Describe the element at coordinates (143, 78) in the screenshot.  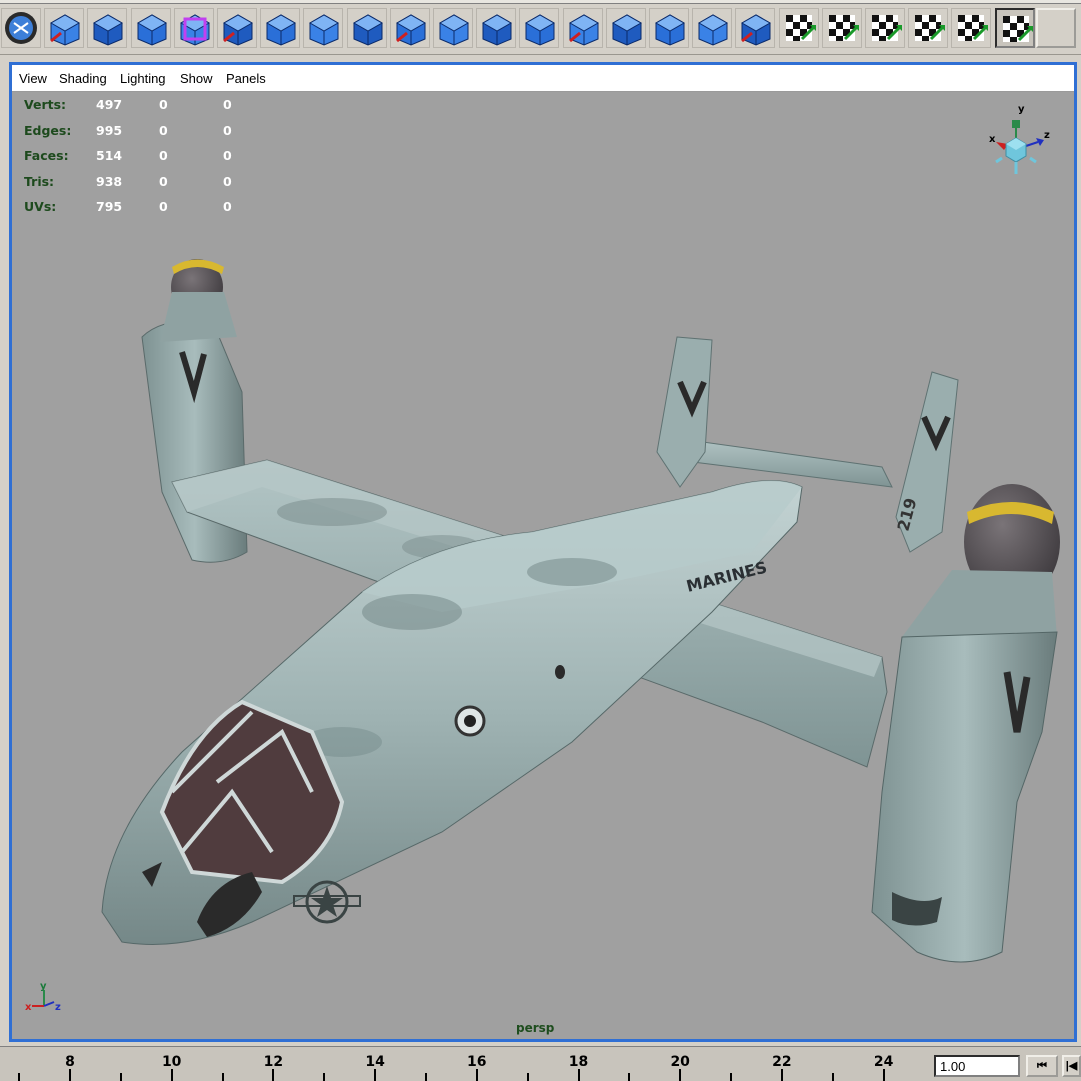
I see `menu-lighting: Lighting` at that location.